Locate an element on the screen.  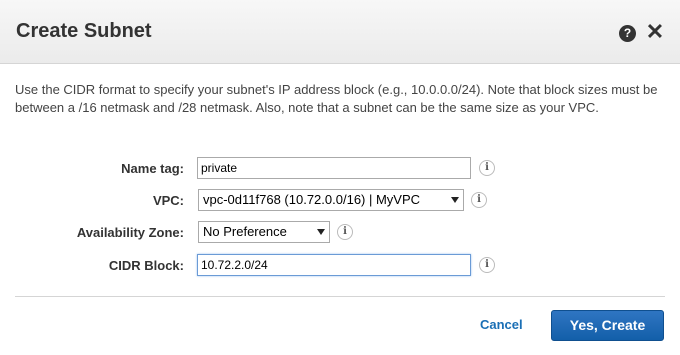
cidr-block-input is located at coordinates (334, 265).